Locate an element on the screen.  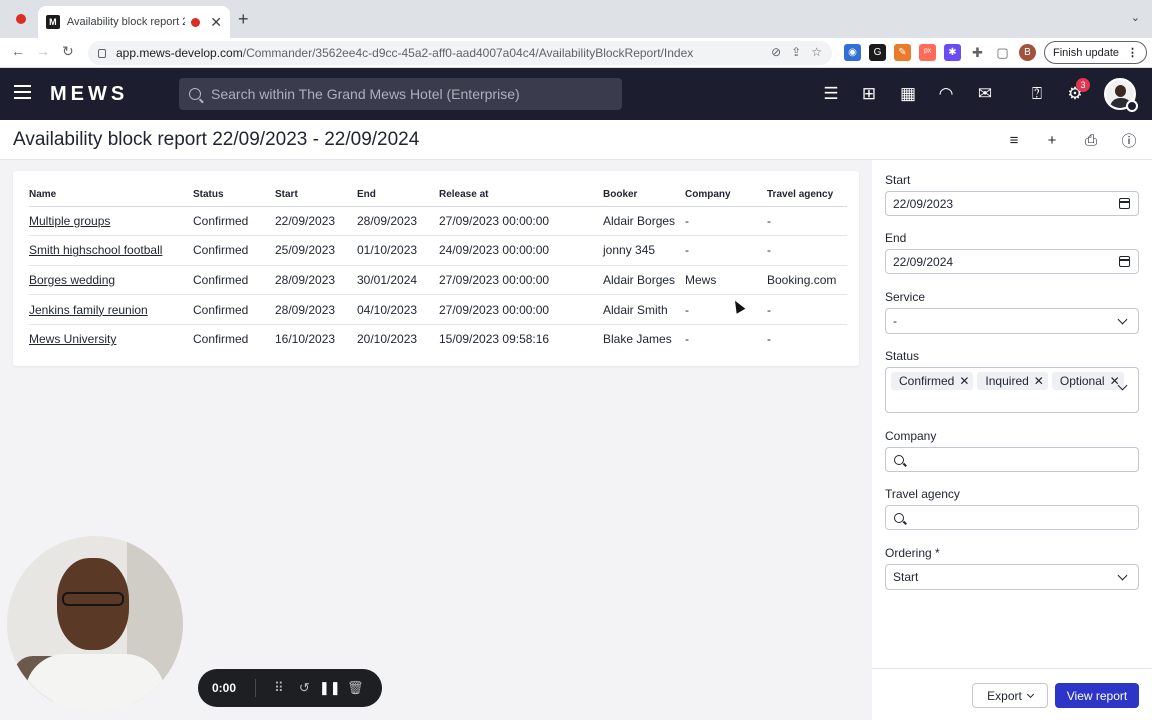
help-icon: ⓘ is located at coordinates (1129, 140).